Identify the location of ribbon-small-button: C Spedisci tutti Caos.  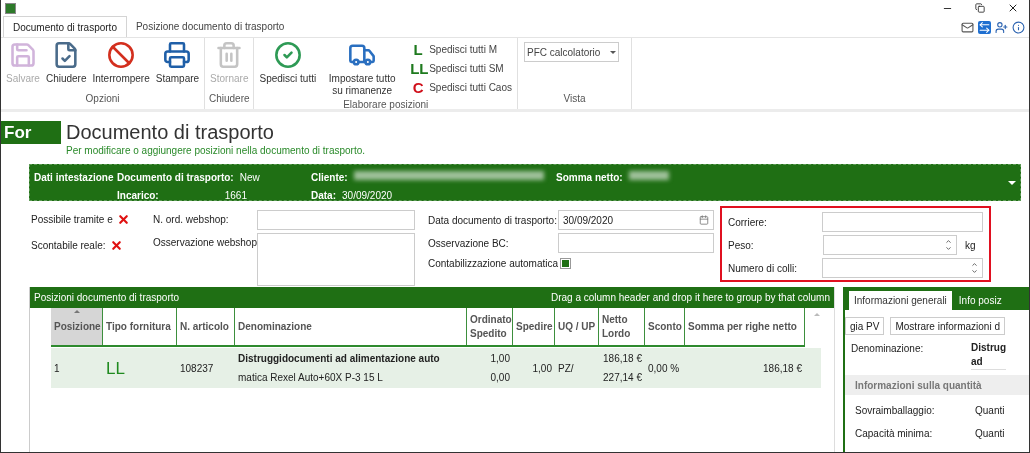
(461, 87).